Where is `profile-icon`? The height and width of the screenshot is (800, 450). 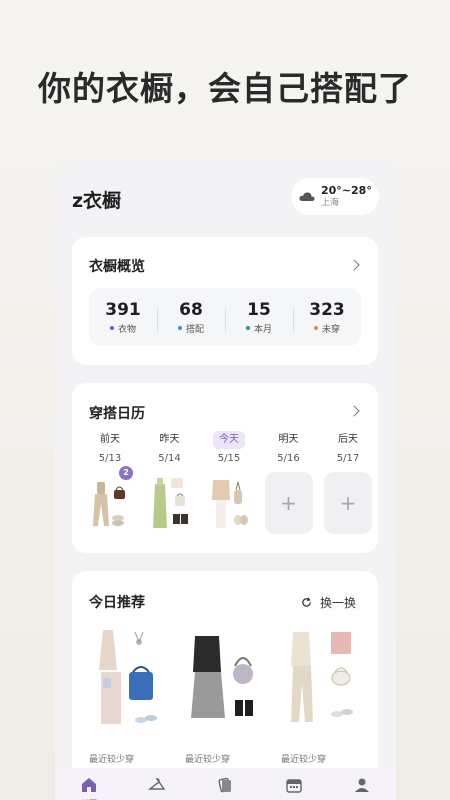
profile-icon is located at coordinates (361, 785).